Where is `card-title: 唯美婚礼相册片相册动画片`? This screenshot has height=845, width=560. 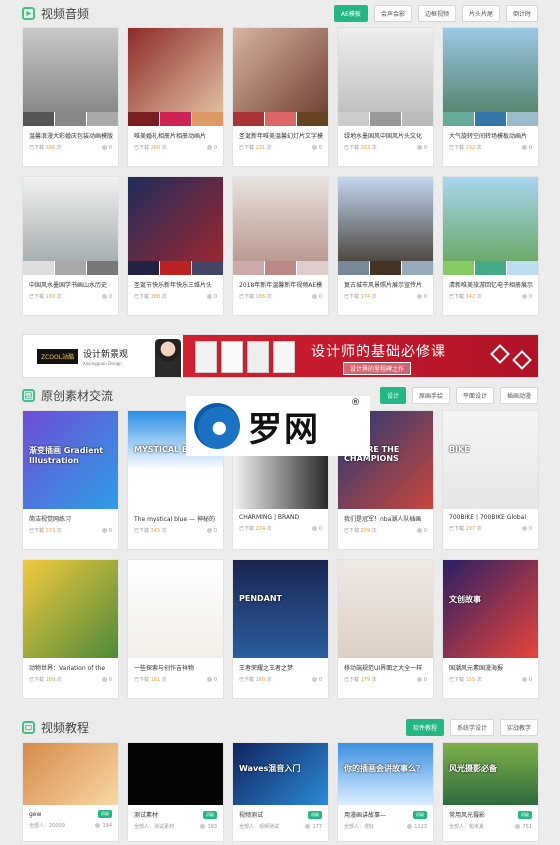
card-title: 唯美婚礼相册片相册动画片 is located at coordinates (175, 133).